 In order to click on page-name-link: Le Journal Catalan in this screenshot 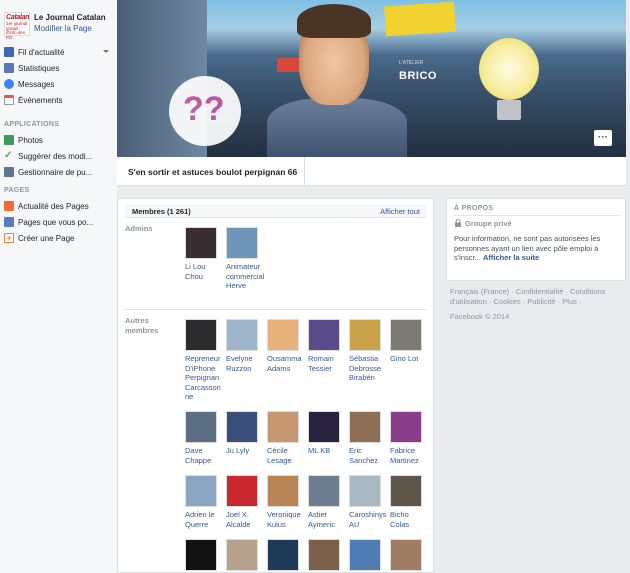, I will do `click(70, 17)`.